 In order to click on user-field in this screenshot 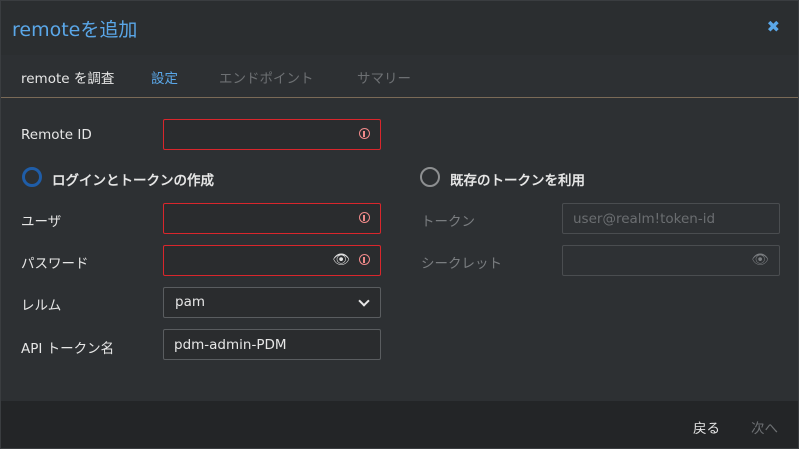, I will do `click(272, 218)`.